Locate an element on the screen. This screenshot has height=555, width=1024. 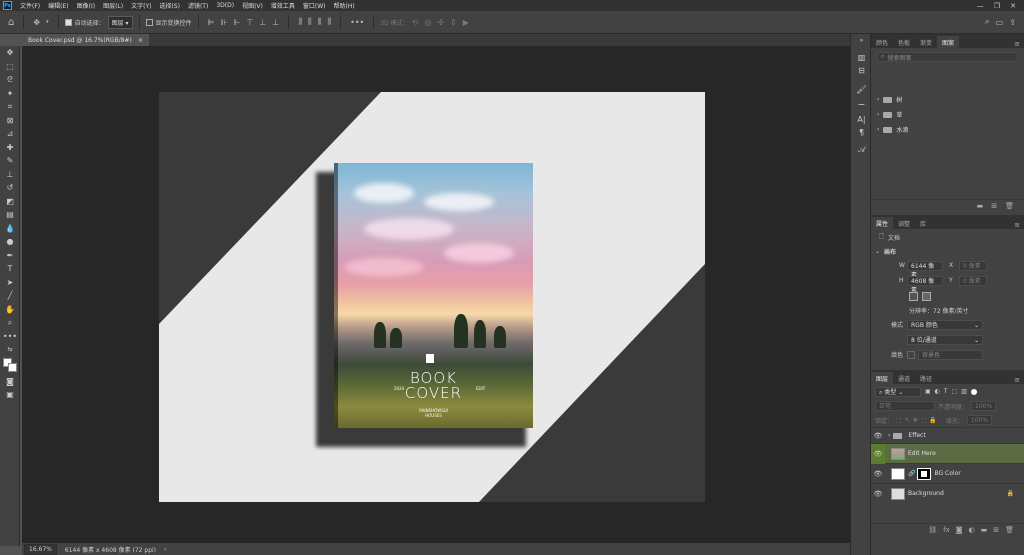
close-tab-icon: × is located at coordinates (140, 40).